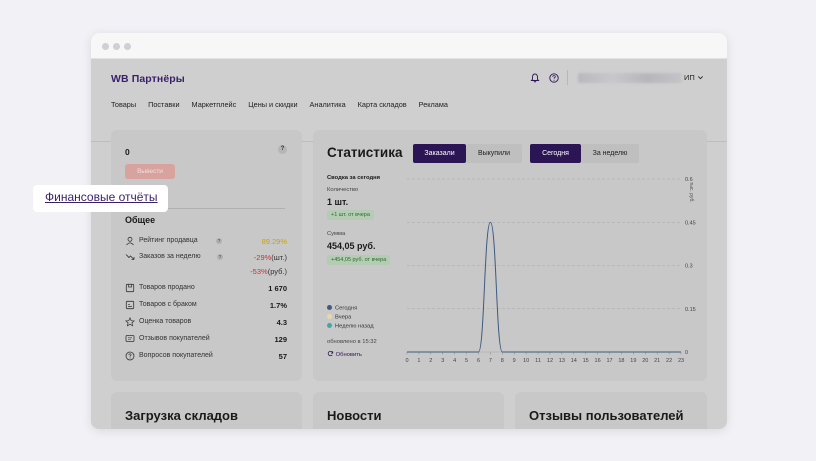  What do you see at coordinates (220, 257) in the screenshot?
I see `orders-help-icon: ?` at bounding box center [220, 257].